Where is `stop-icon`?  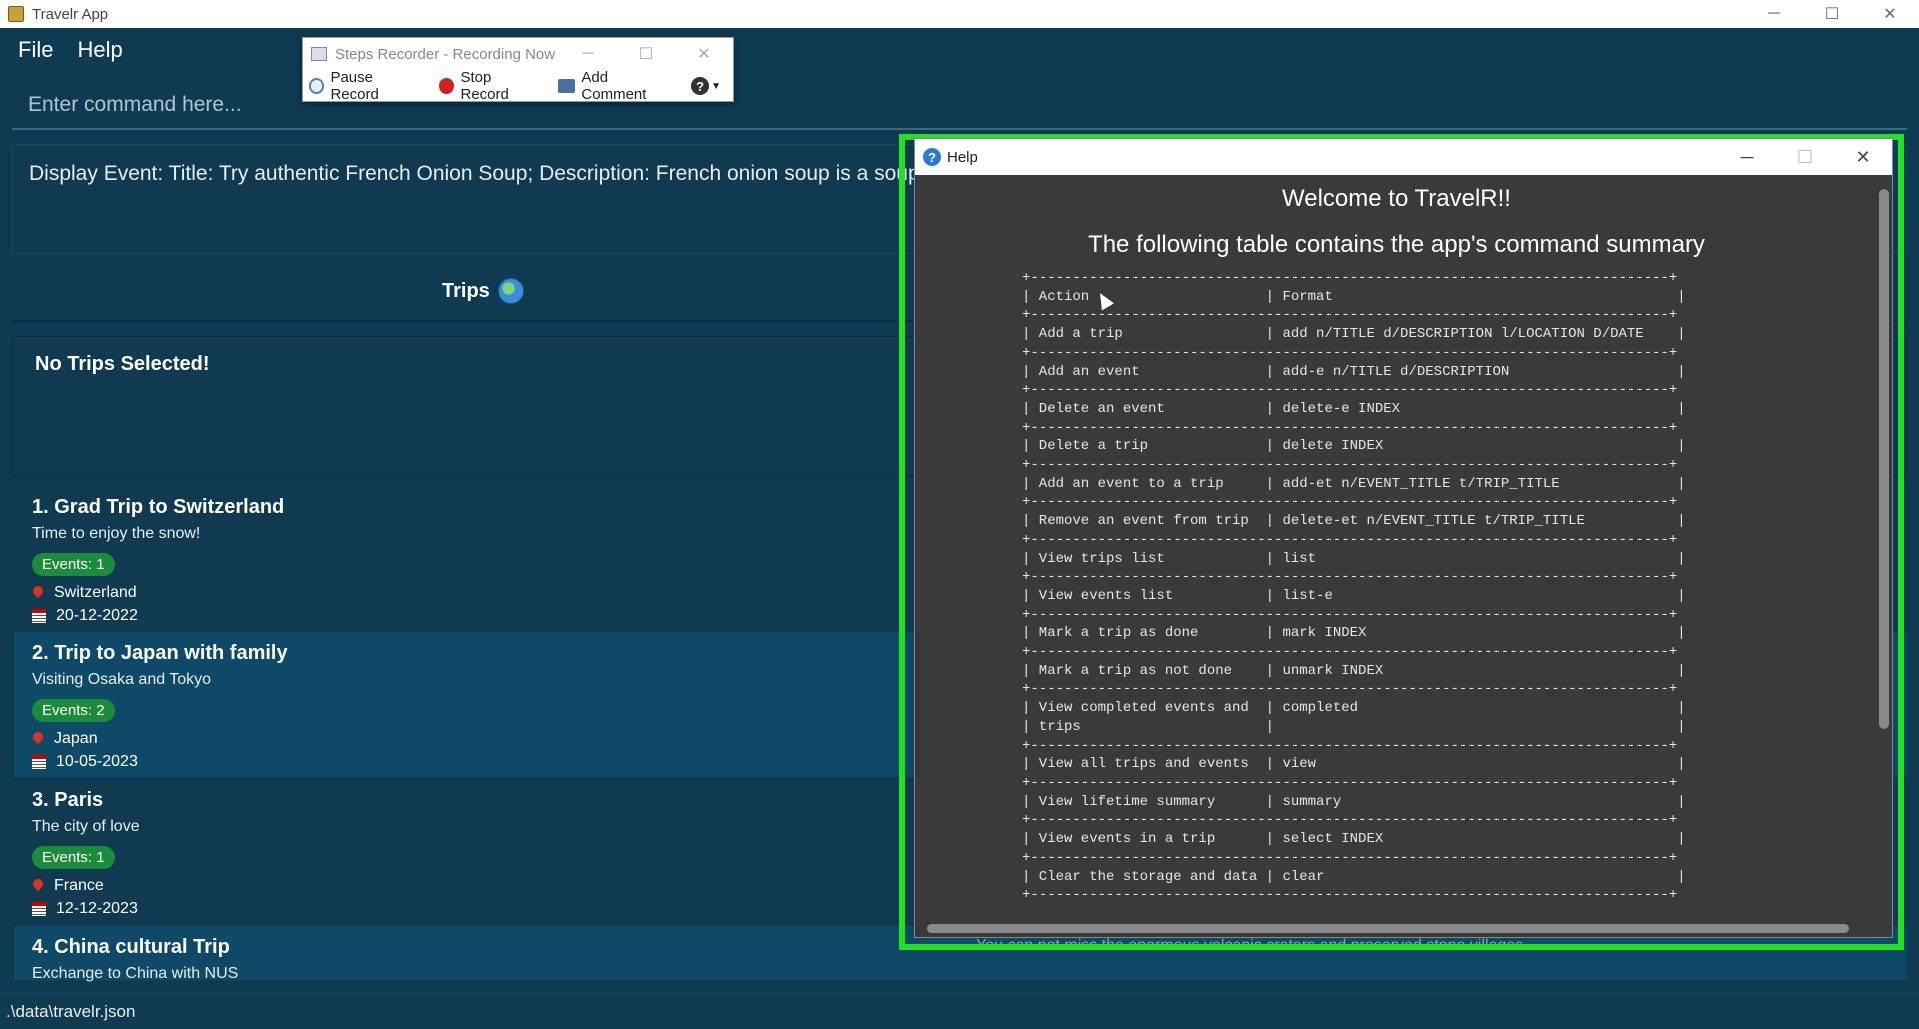
stop-icon is located at coordinates (447, 86).